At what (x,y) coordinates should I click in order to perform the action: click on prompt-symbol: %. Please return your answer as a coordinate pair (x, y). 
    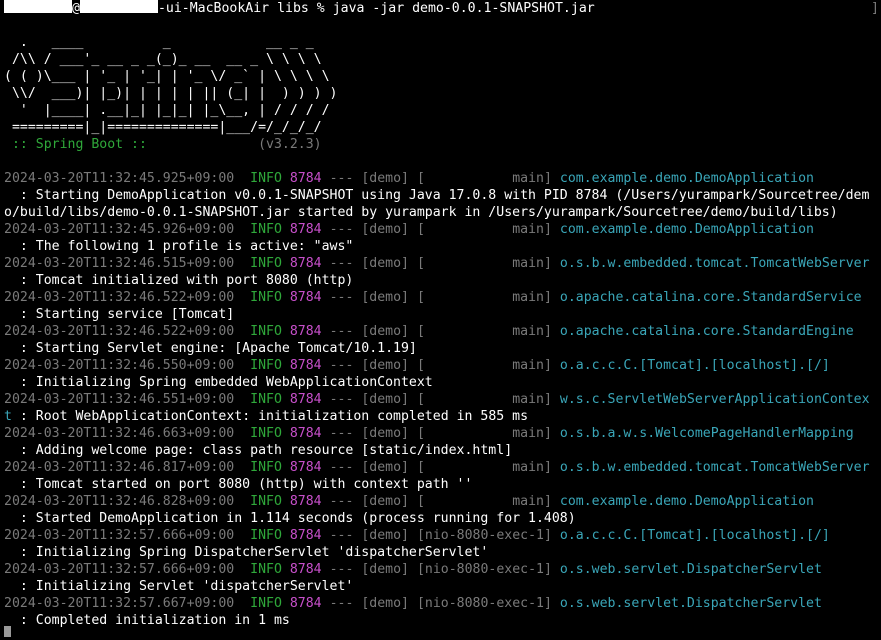
    Looking at the image, I should click on (320, 8).